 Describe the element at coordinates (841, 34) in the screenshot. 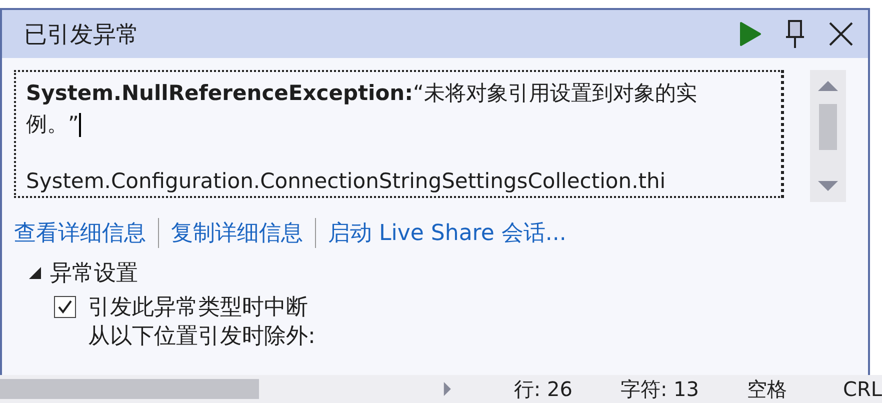

I see `close-icon` at that location.